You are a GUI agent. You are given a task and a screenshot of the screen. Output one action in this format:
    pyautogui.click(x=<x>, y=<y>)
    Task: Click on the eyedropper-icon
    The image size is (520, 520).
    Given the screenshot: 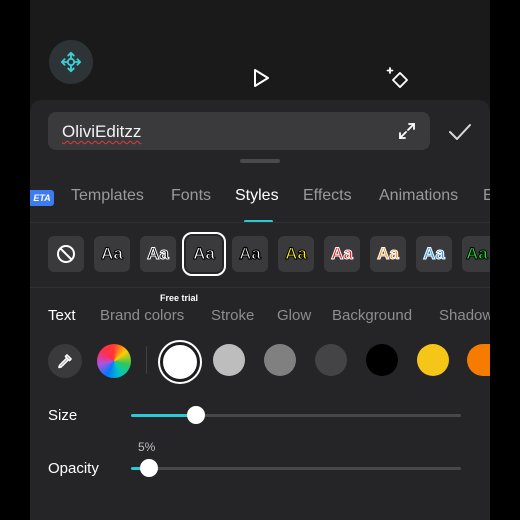 What is the action you would take?
    pyautogui.click(x=65, y=361)
    